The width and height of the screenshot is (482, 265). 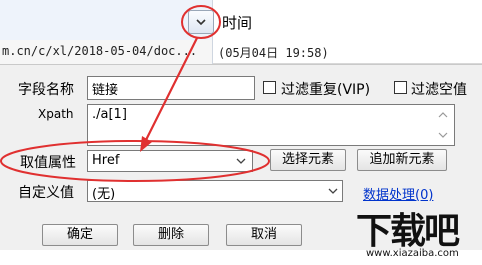 What do you see at coordinates (201, 22) in the screenshot?
I see `highlight-ellipse-dropdown` at bounding box center [201, 22].